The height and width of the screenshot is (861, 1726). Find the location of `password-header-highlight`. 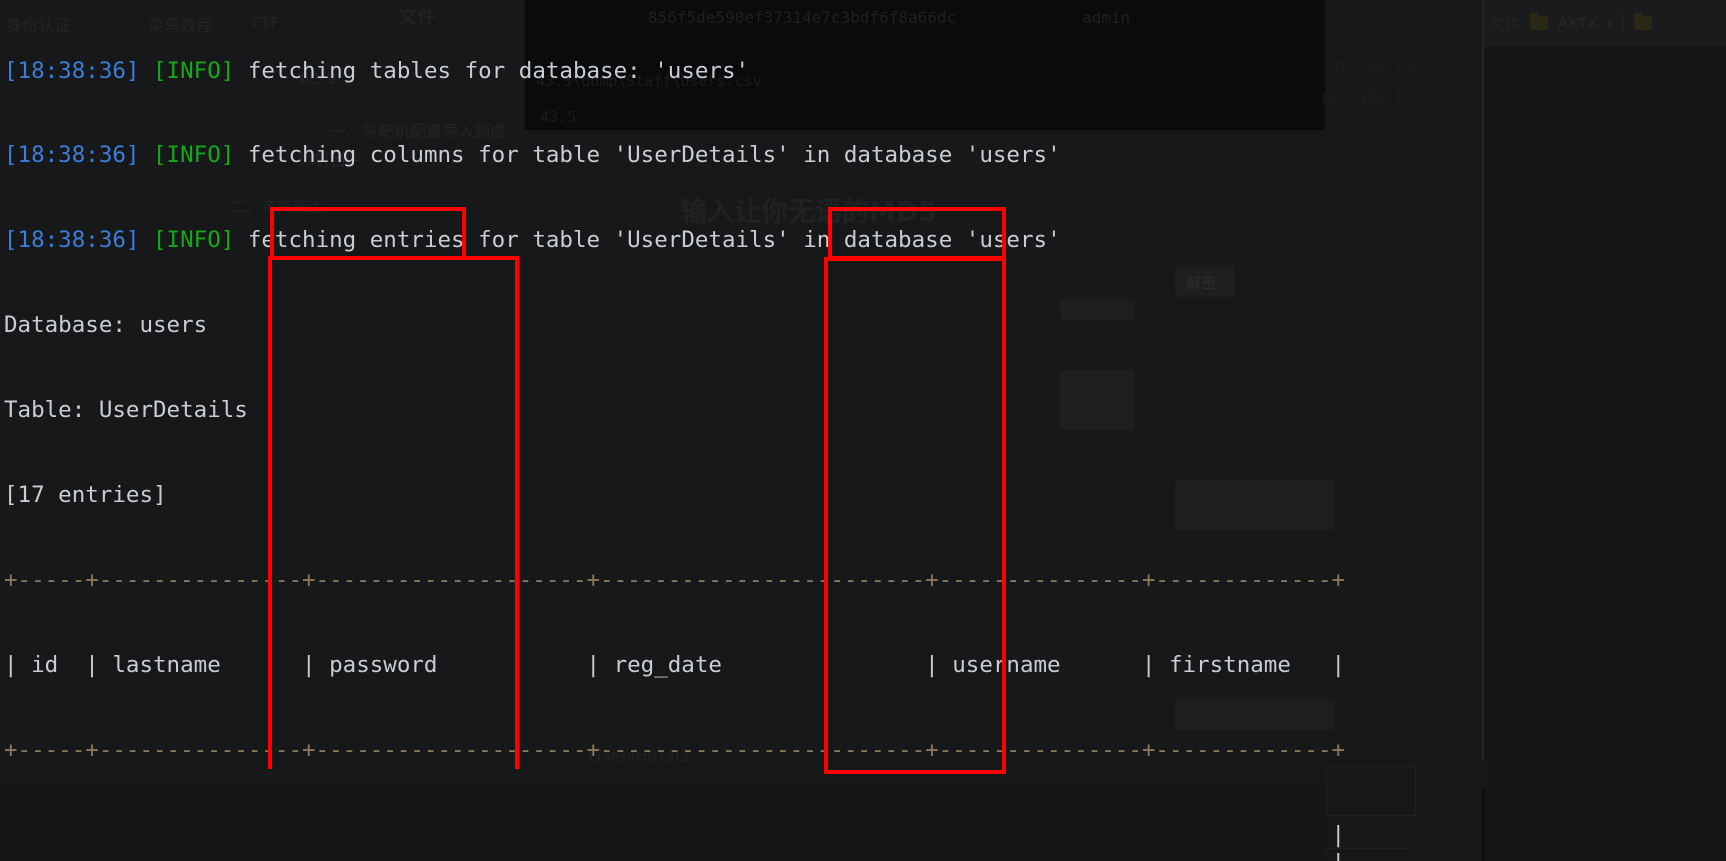

password-header-highlight is located at coordinates (368, 233).